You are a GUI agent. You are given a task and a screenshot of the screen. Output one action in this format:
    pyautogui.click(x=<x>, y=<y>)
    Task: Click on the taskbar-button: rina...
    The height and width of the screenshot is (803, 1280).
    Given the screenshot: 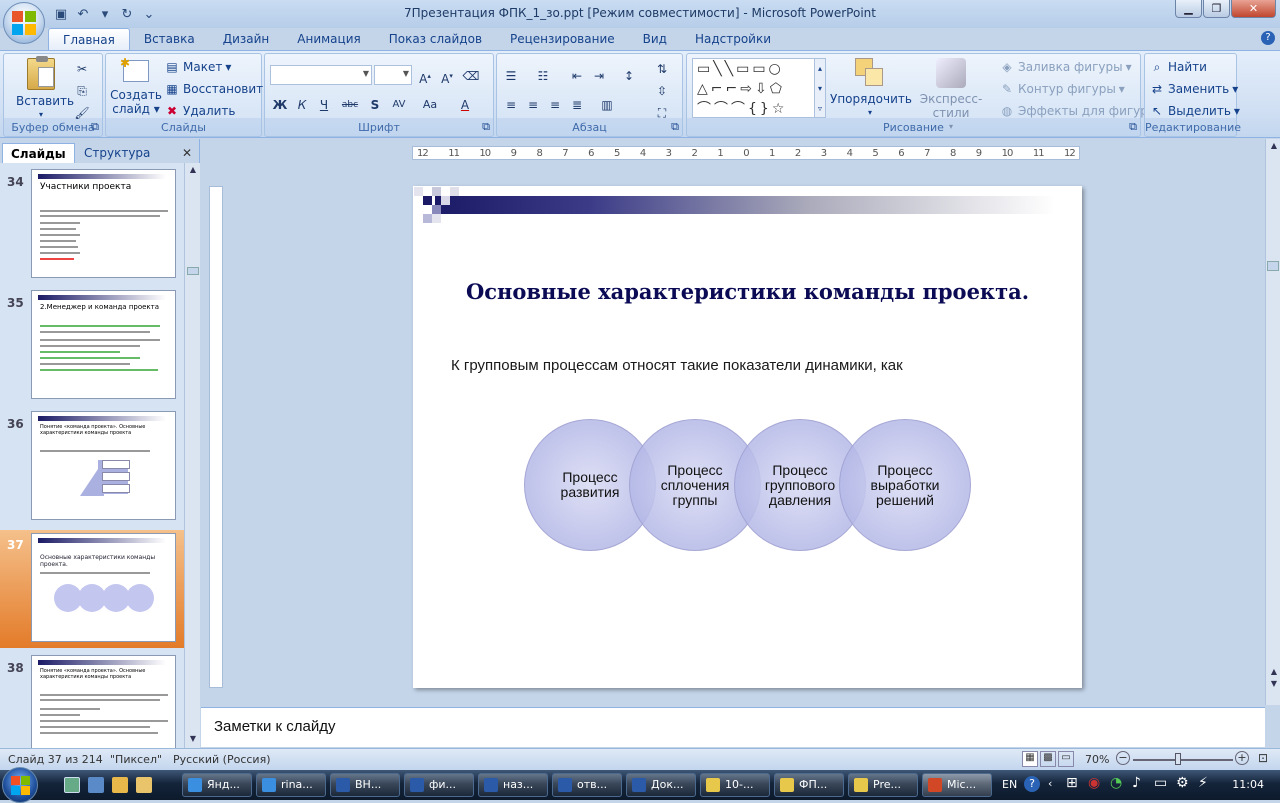 What is the action you would take?
    pyautogui.click(x=291, y=785)
    